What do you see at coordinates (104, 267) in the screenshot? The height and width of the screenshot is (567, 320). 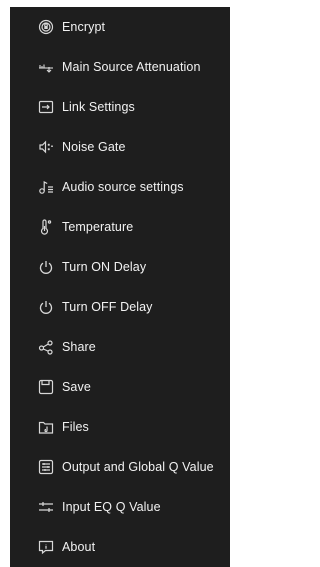 I see `menu-item-label: Turn ON Delay` at bounding box center [104, 267].